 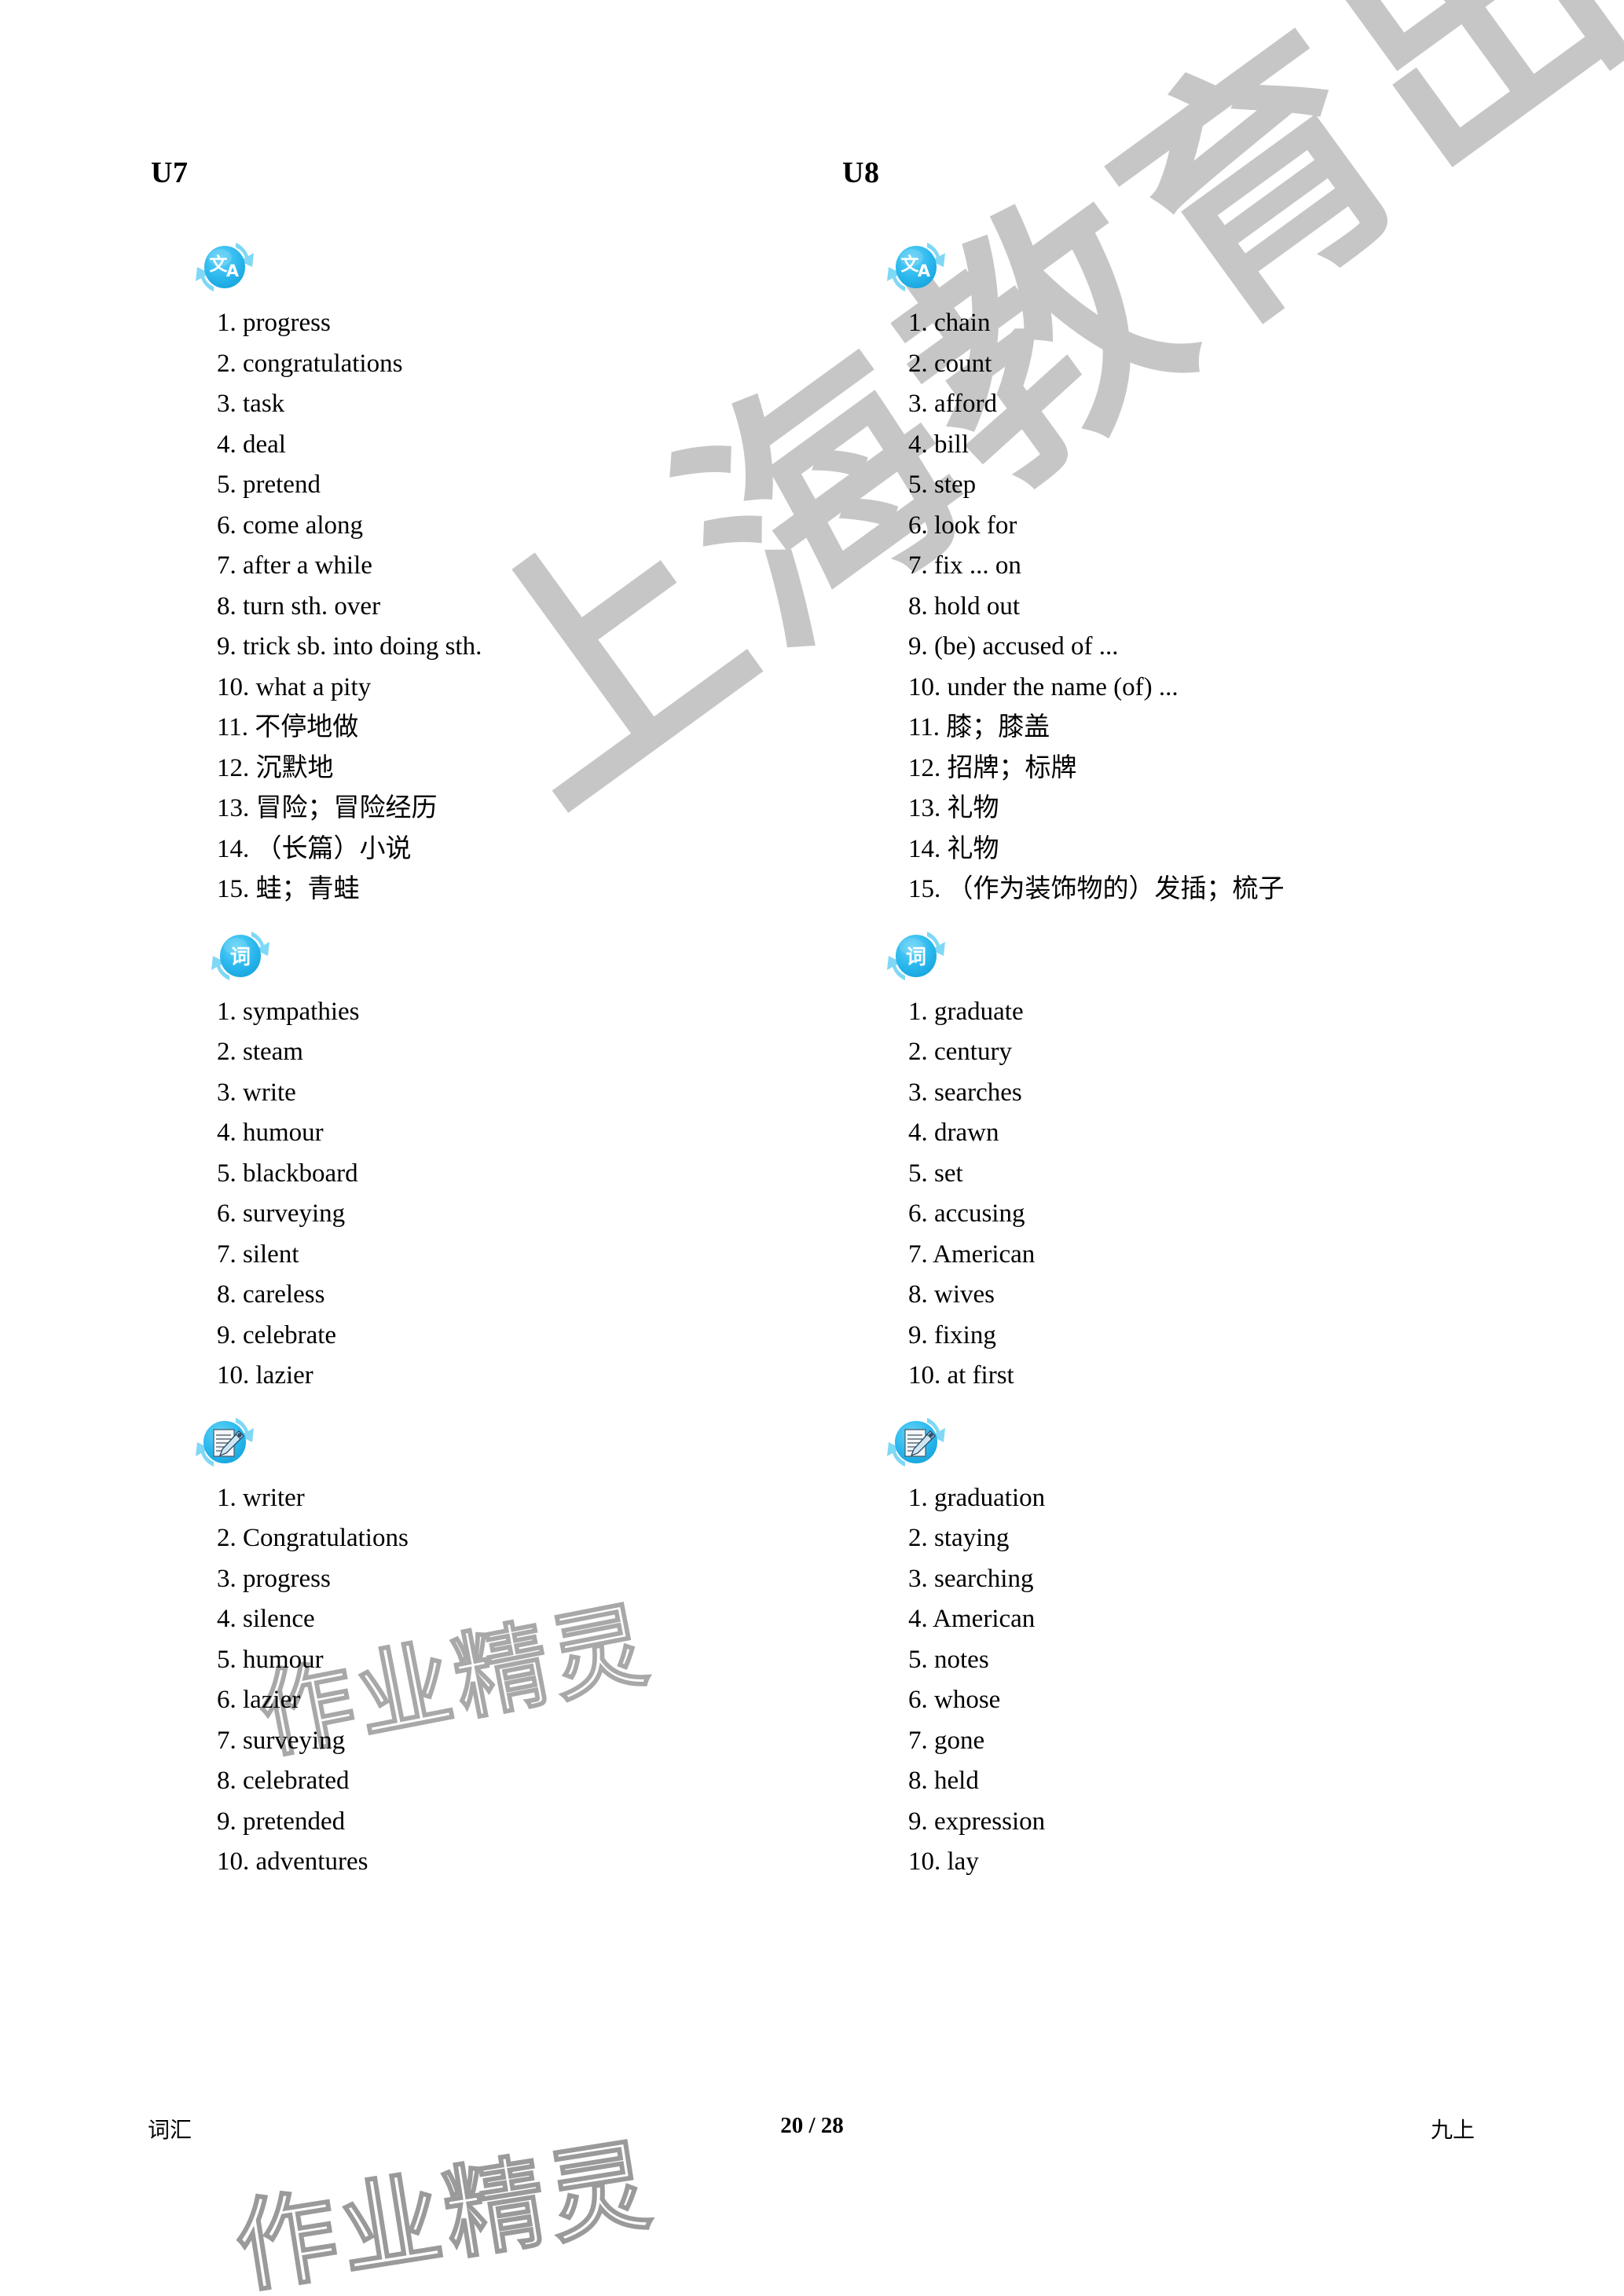 I want to click on answer-item: 8. celebrated, so click(x=284, y=1781).